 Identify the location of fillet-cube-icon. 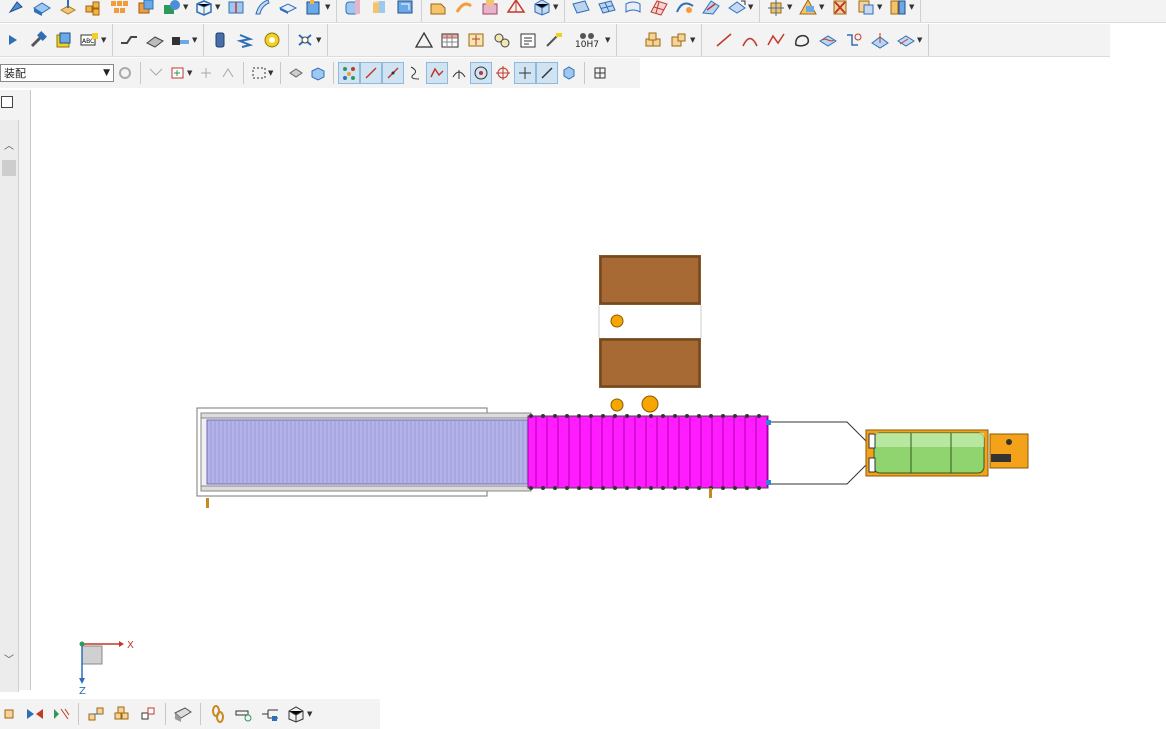
(353, 10).